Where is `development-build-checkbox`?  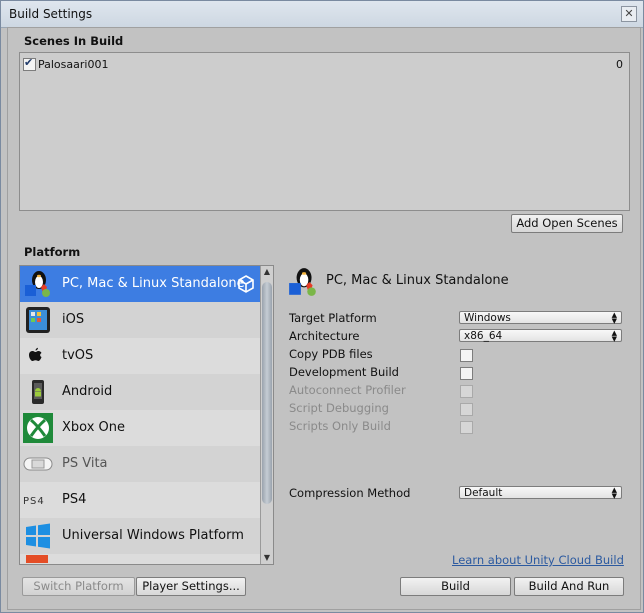 development-build-checkbox is located at coordinates (466, 373).